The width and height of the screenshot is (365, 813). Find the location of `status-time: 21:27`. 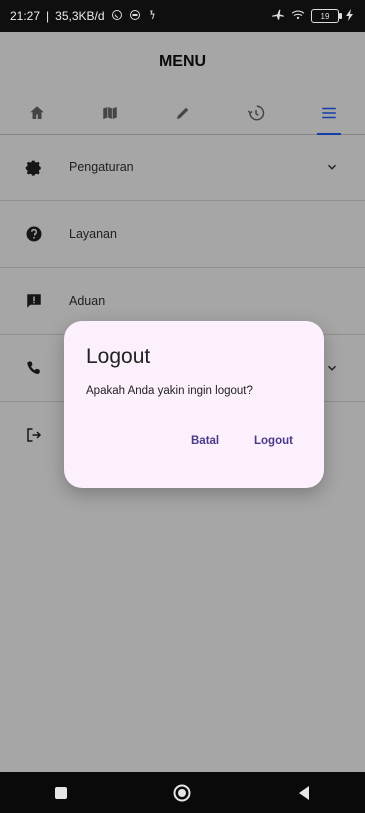

status-time: 21:27 is located at coordinates (25, 16).